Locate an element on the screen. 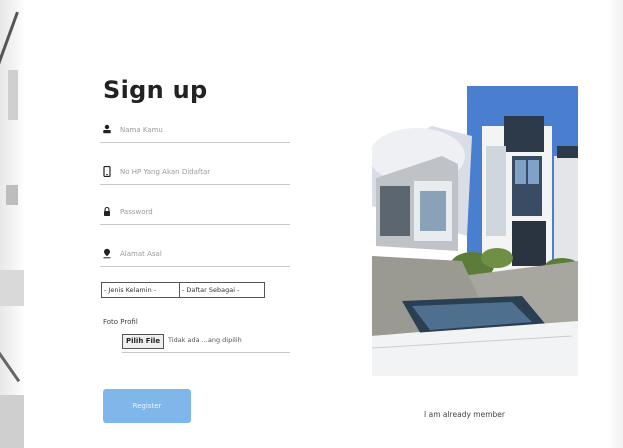  file-status-text: Tidak ada ...ang dipilih is located at coordinates (205, 340).